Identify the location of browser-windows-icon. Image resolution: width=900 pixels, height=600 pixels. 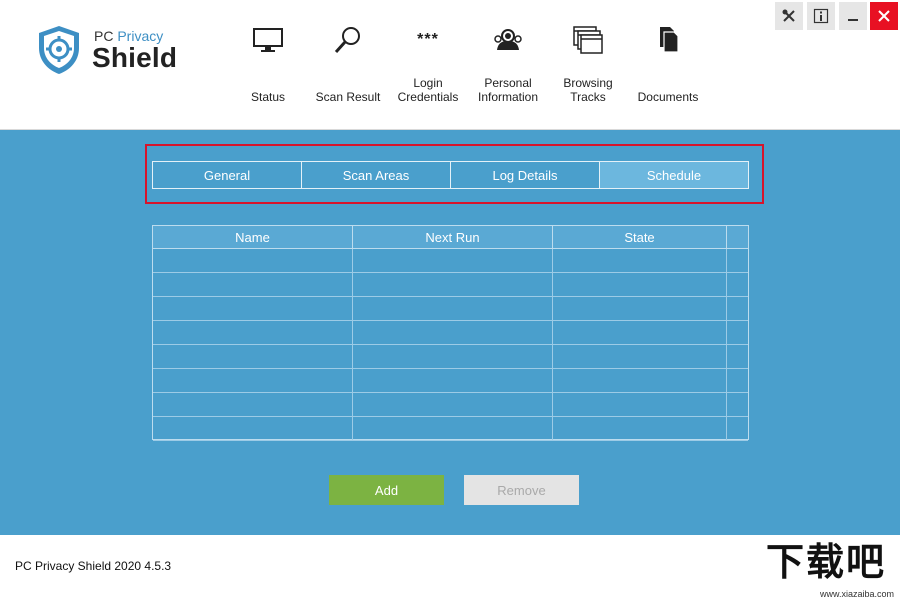
(588, 40).